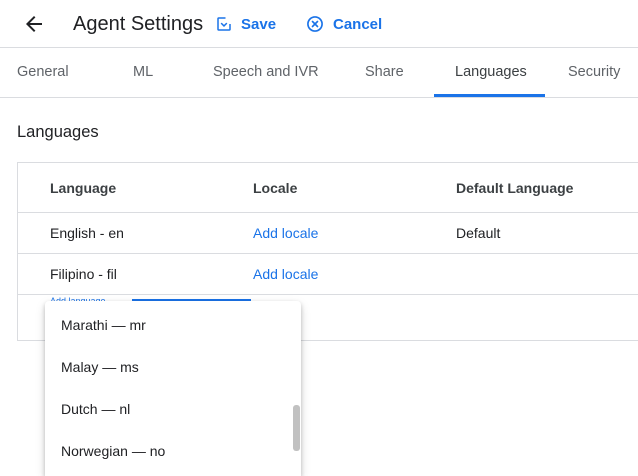 Image resolution: width=638 pixels, height=476 pixels. I want to click on section-title: Languages, so click(58, 132).